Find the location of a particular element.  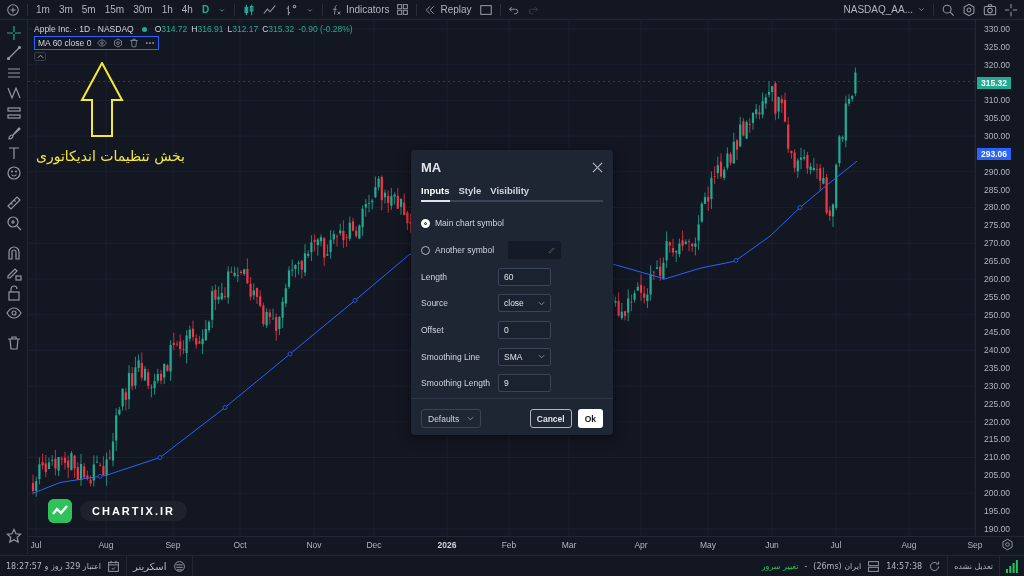

price-label: 260.00 is located at coordinates (997, 278).